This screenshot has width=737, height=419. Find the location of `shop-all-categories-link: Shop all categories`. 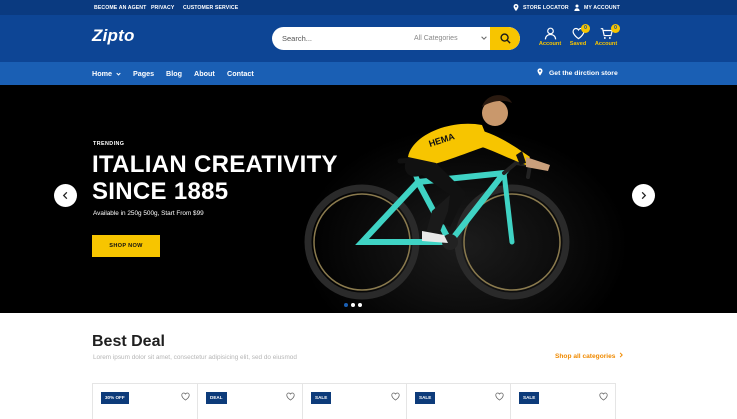

shop-all-categories-link: Shop all categories is located at coordinates (589, 356).